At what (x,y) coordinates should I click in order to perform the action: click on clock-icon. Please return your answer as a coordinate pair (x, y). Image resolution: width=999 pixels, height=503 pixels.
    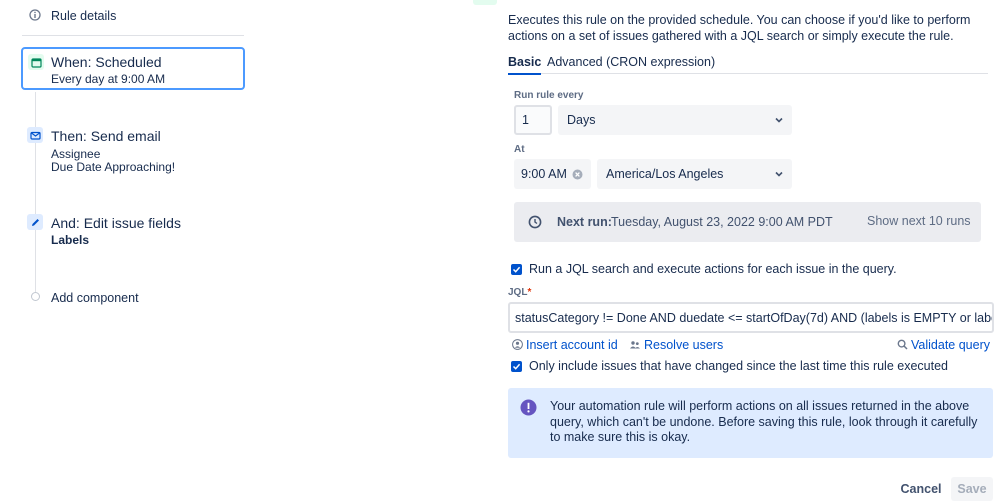
    Looking at the image, I should click on (535, 222).